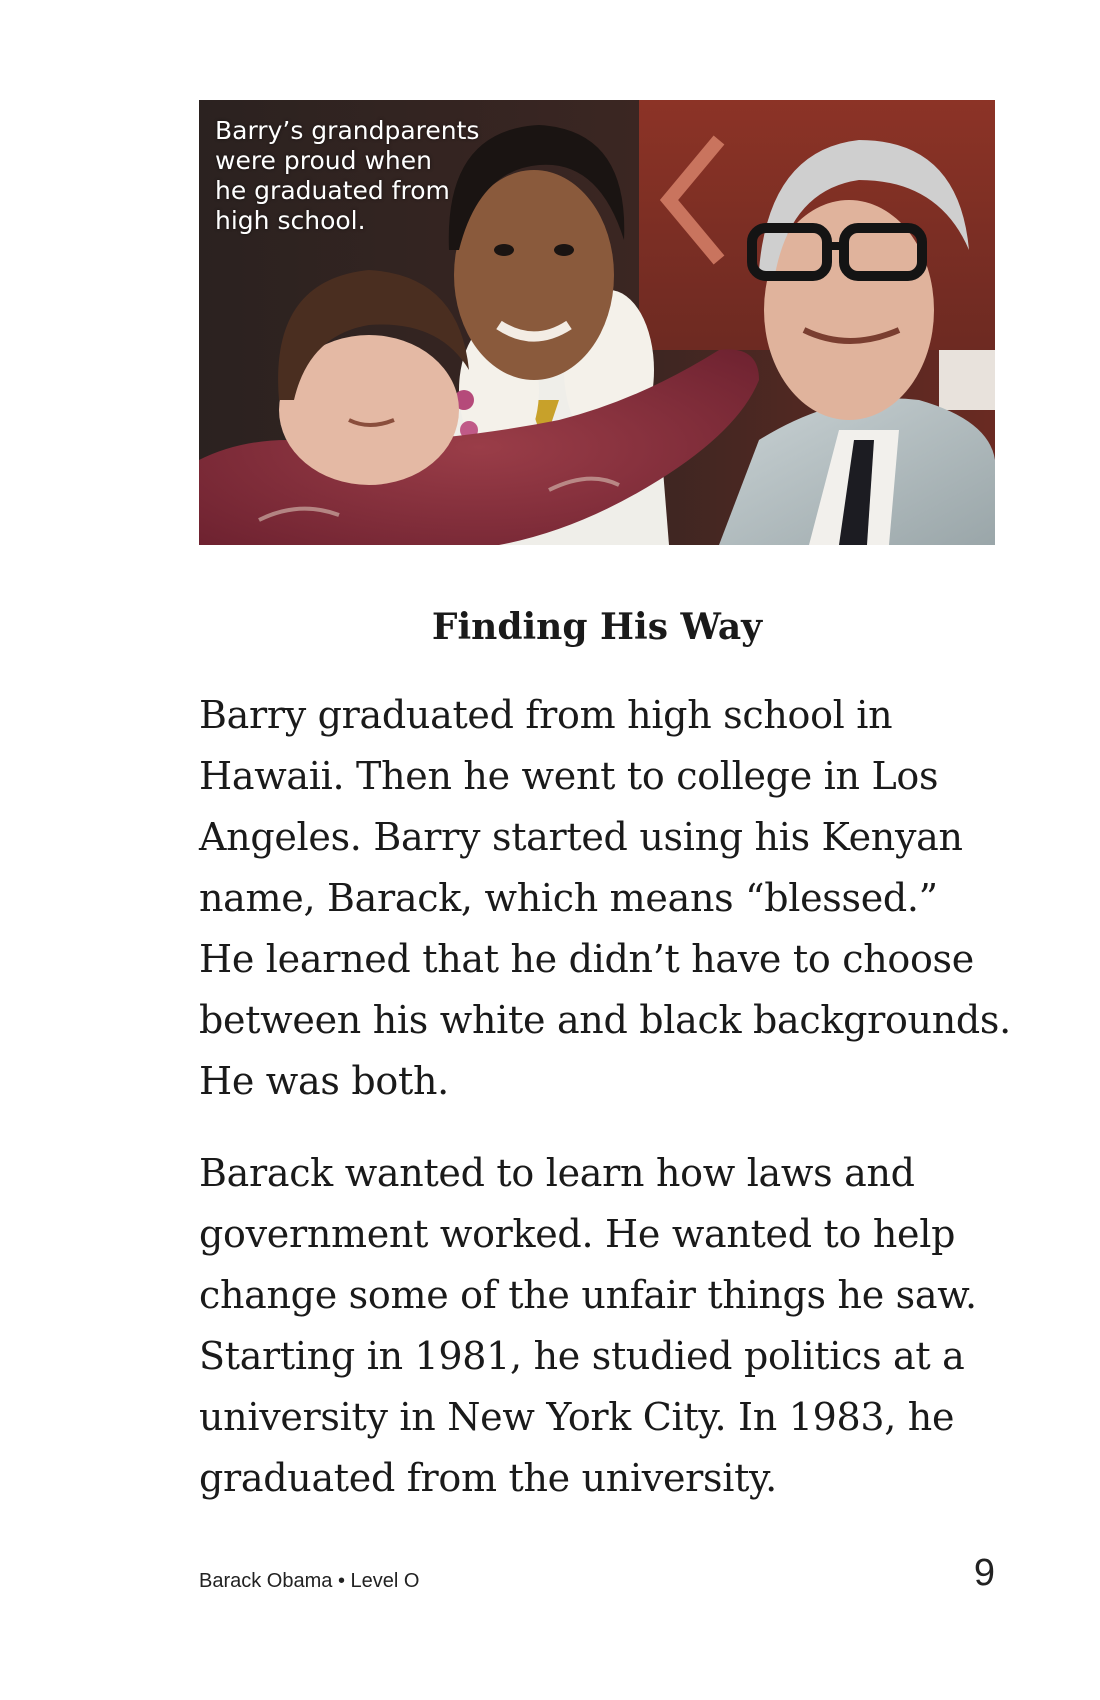 The width and height of the screenshot is (1100, 1700). What do you see at coordinates (984, 1573) in the screenshot?
I see `page-number: 9` at bounding box center [984, 1573].